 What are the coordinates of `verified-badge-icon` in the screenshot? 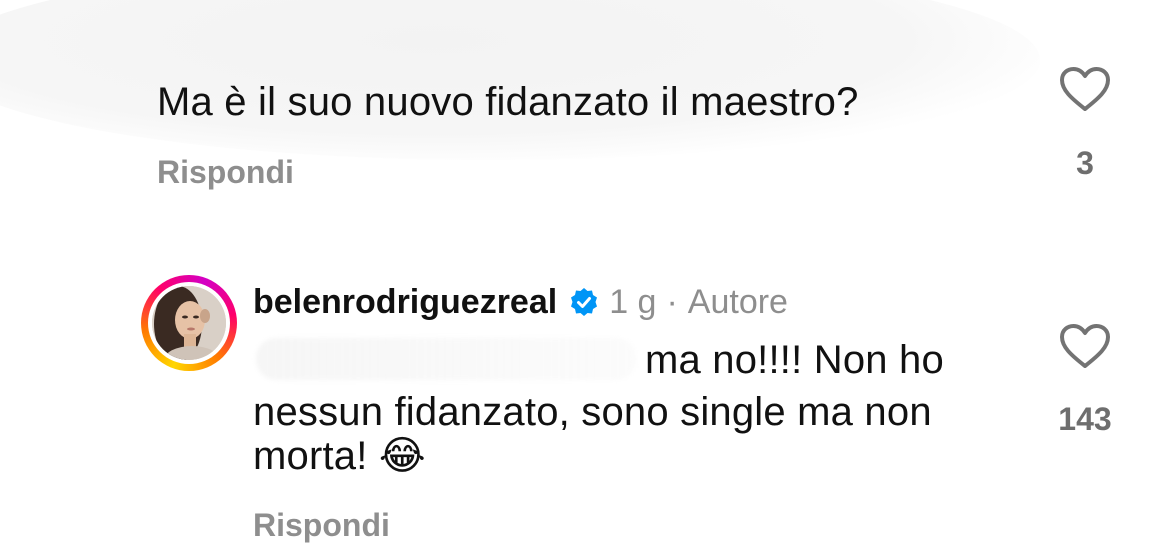 It's located at (584, 302).